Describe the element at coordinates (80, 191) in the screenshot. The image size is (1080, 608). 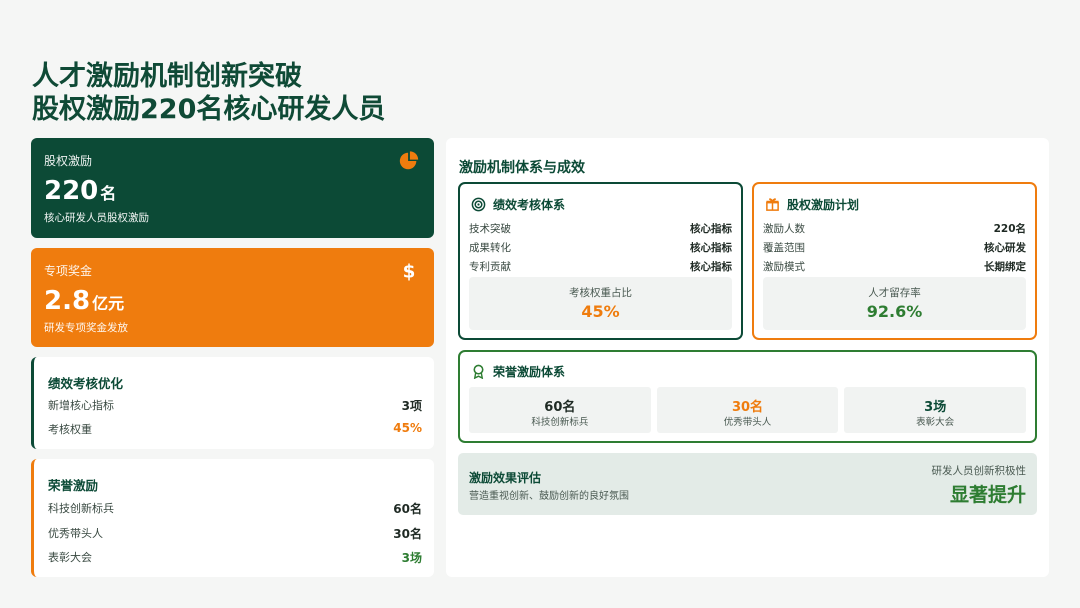
I see `kpi-value: 220 名` at that location.